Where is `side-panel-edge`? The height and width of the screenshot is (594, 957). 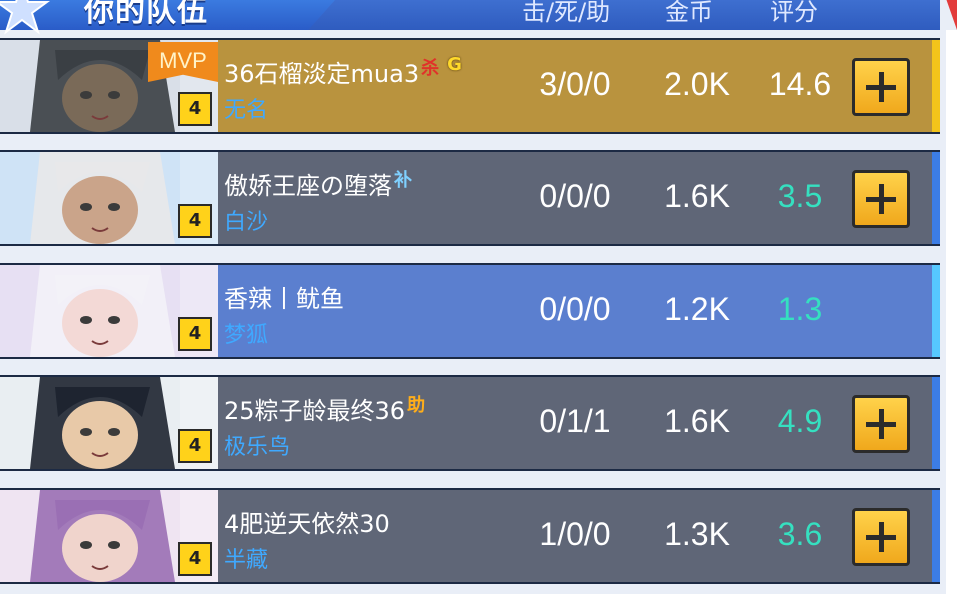
side-panel-edge is located at coordinates (951, 312).